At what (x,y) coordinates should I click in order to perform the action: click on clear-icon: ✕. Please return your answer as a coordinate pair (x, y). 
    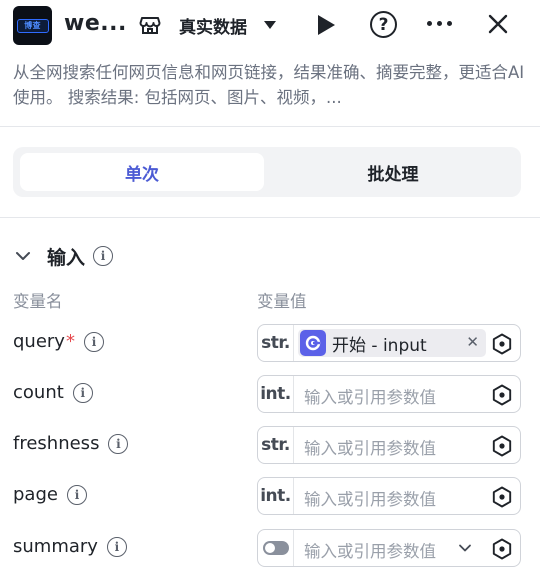
    Looking at the image, I should click on (472, 342).